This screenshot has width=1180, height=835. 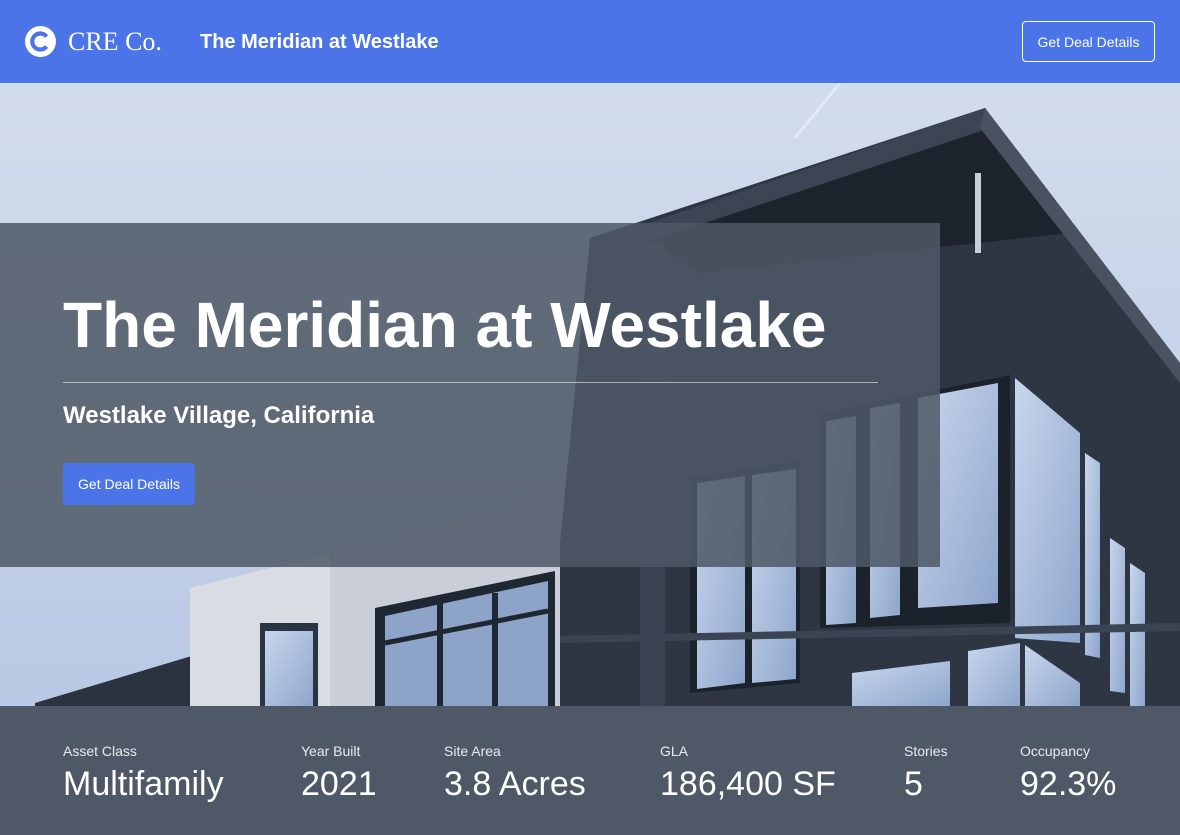 I want to click on stat-occupancy: Occupancy 92.3%, so click(x=1068, y=774).